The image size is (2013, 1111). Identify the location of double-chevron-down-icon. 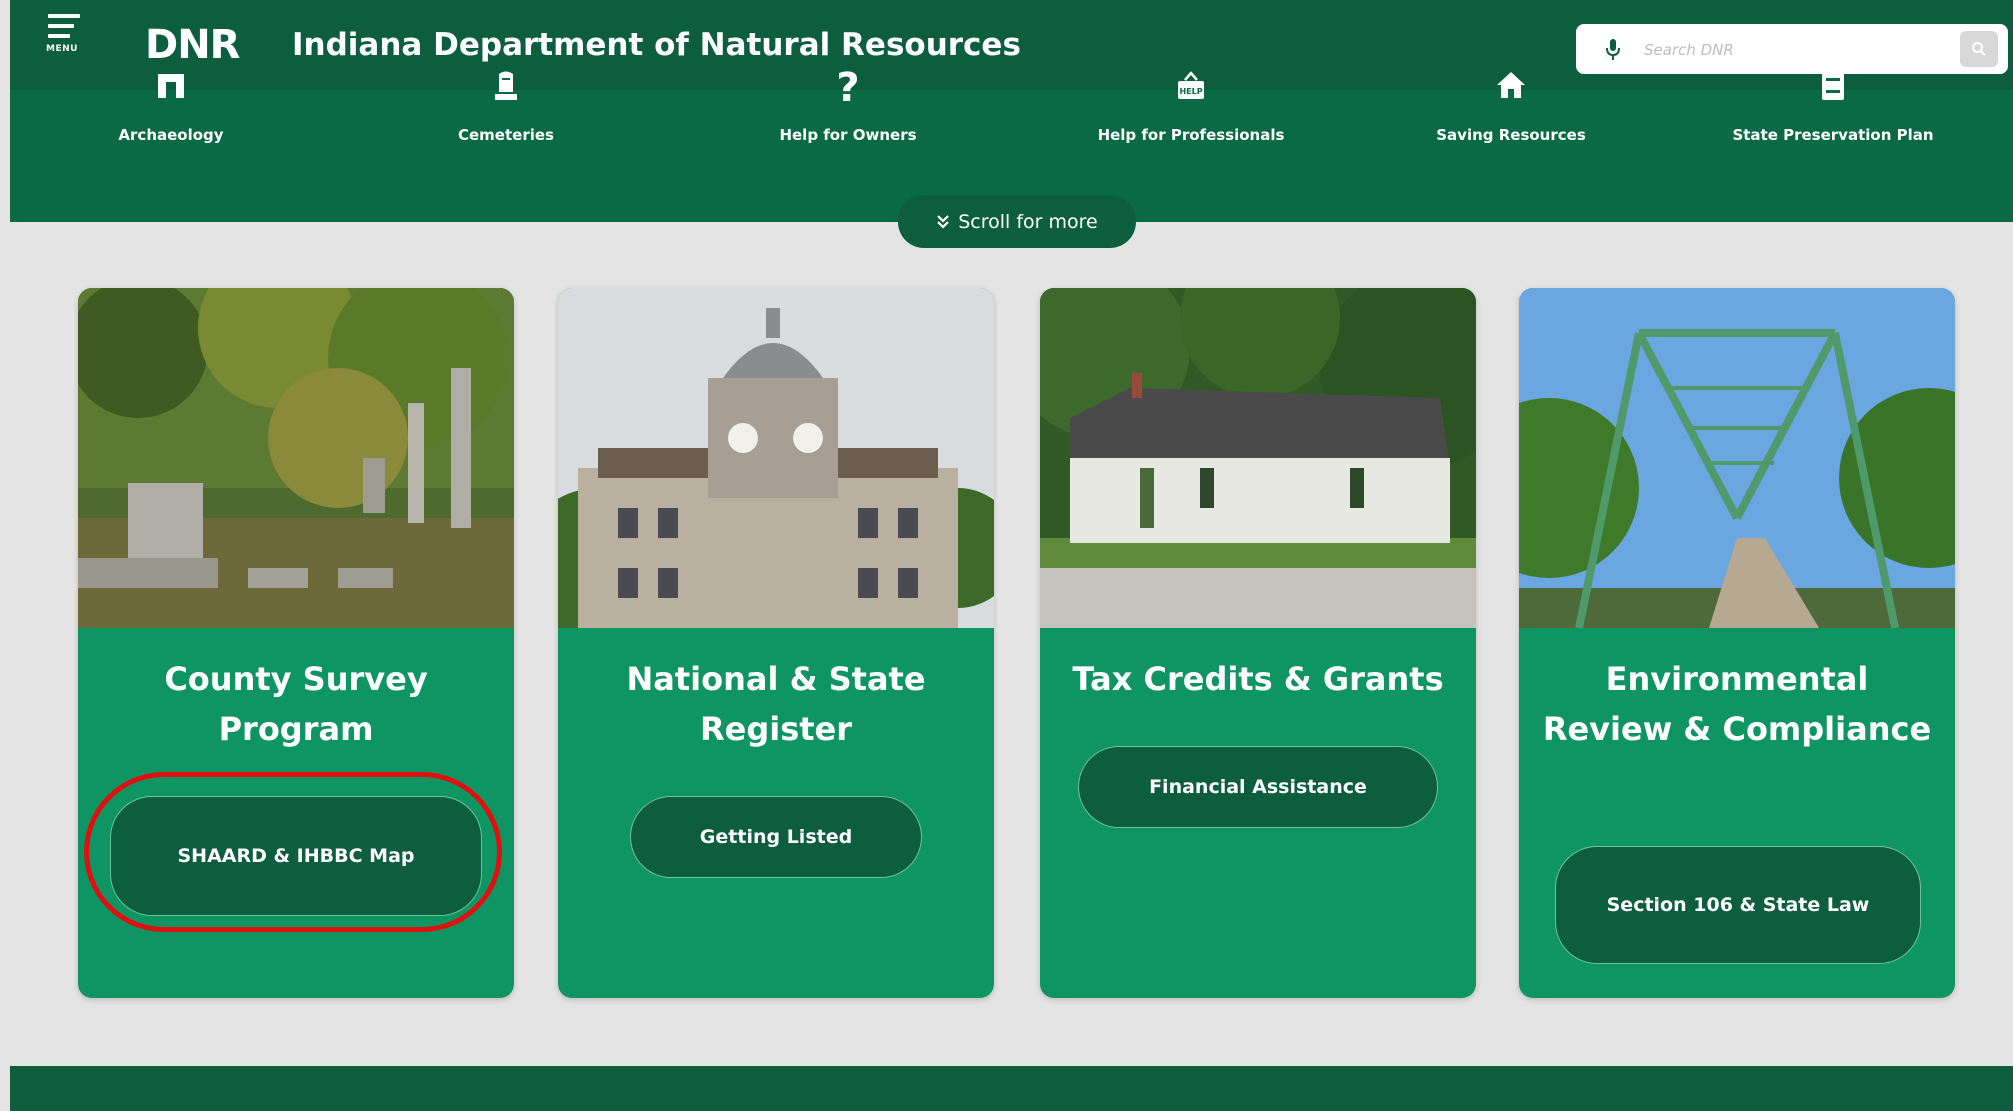
(943, 221).